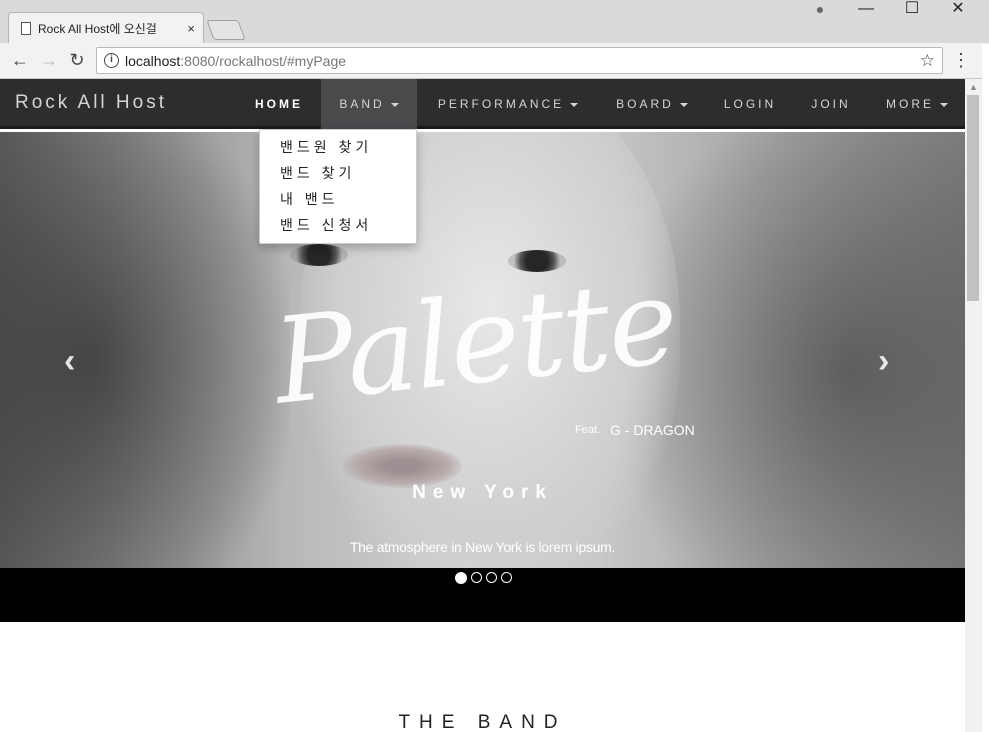 The image size is (989, 732). I want to click on dropdown-item-band-application: 밴드 신청서, so click(338, 227).